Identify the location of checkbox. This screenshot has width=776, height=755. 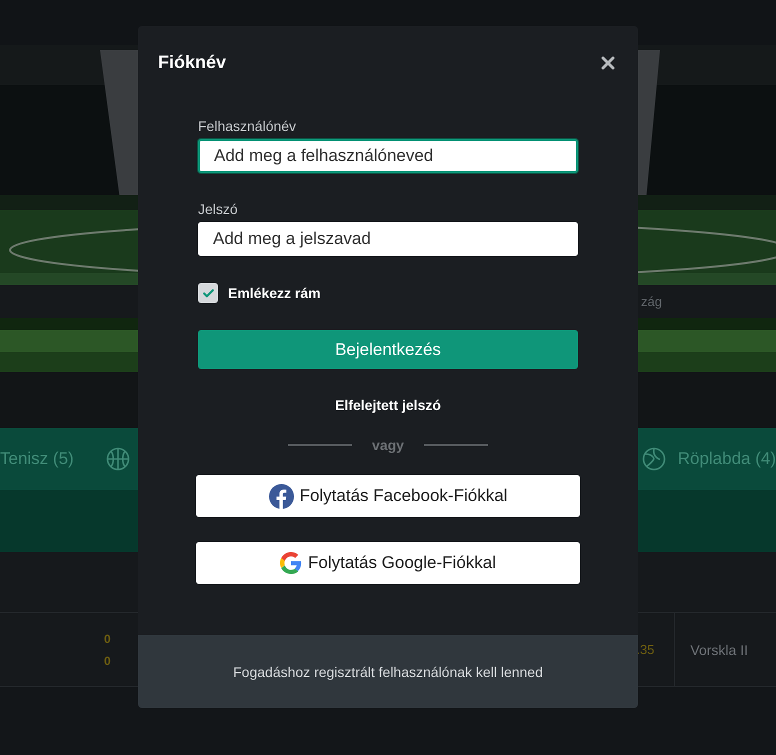
(208, 293).